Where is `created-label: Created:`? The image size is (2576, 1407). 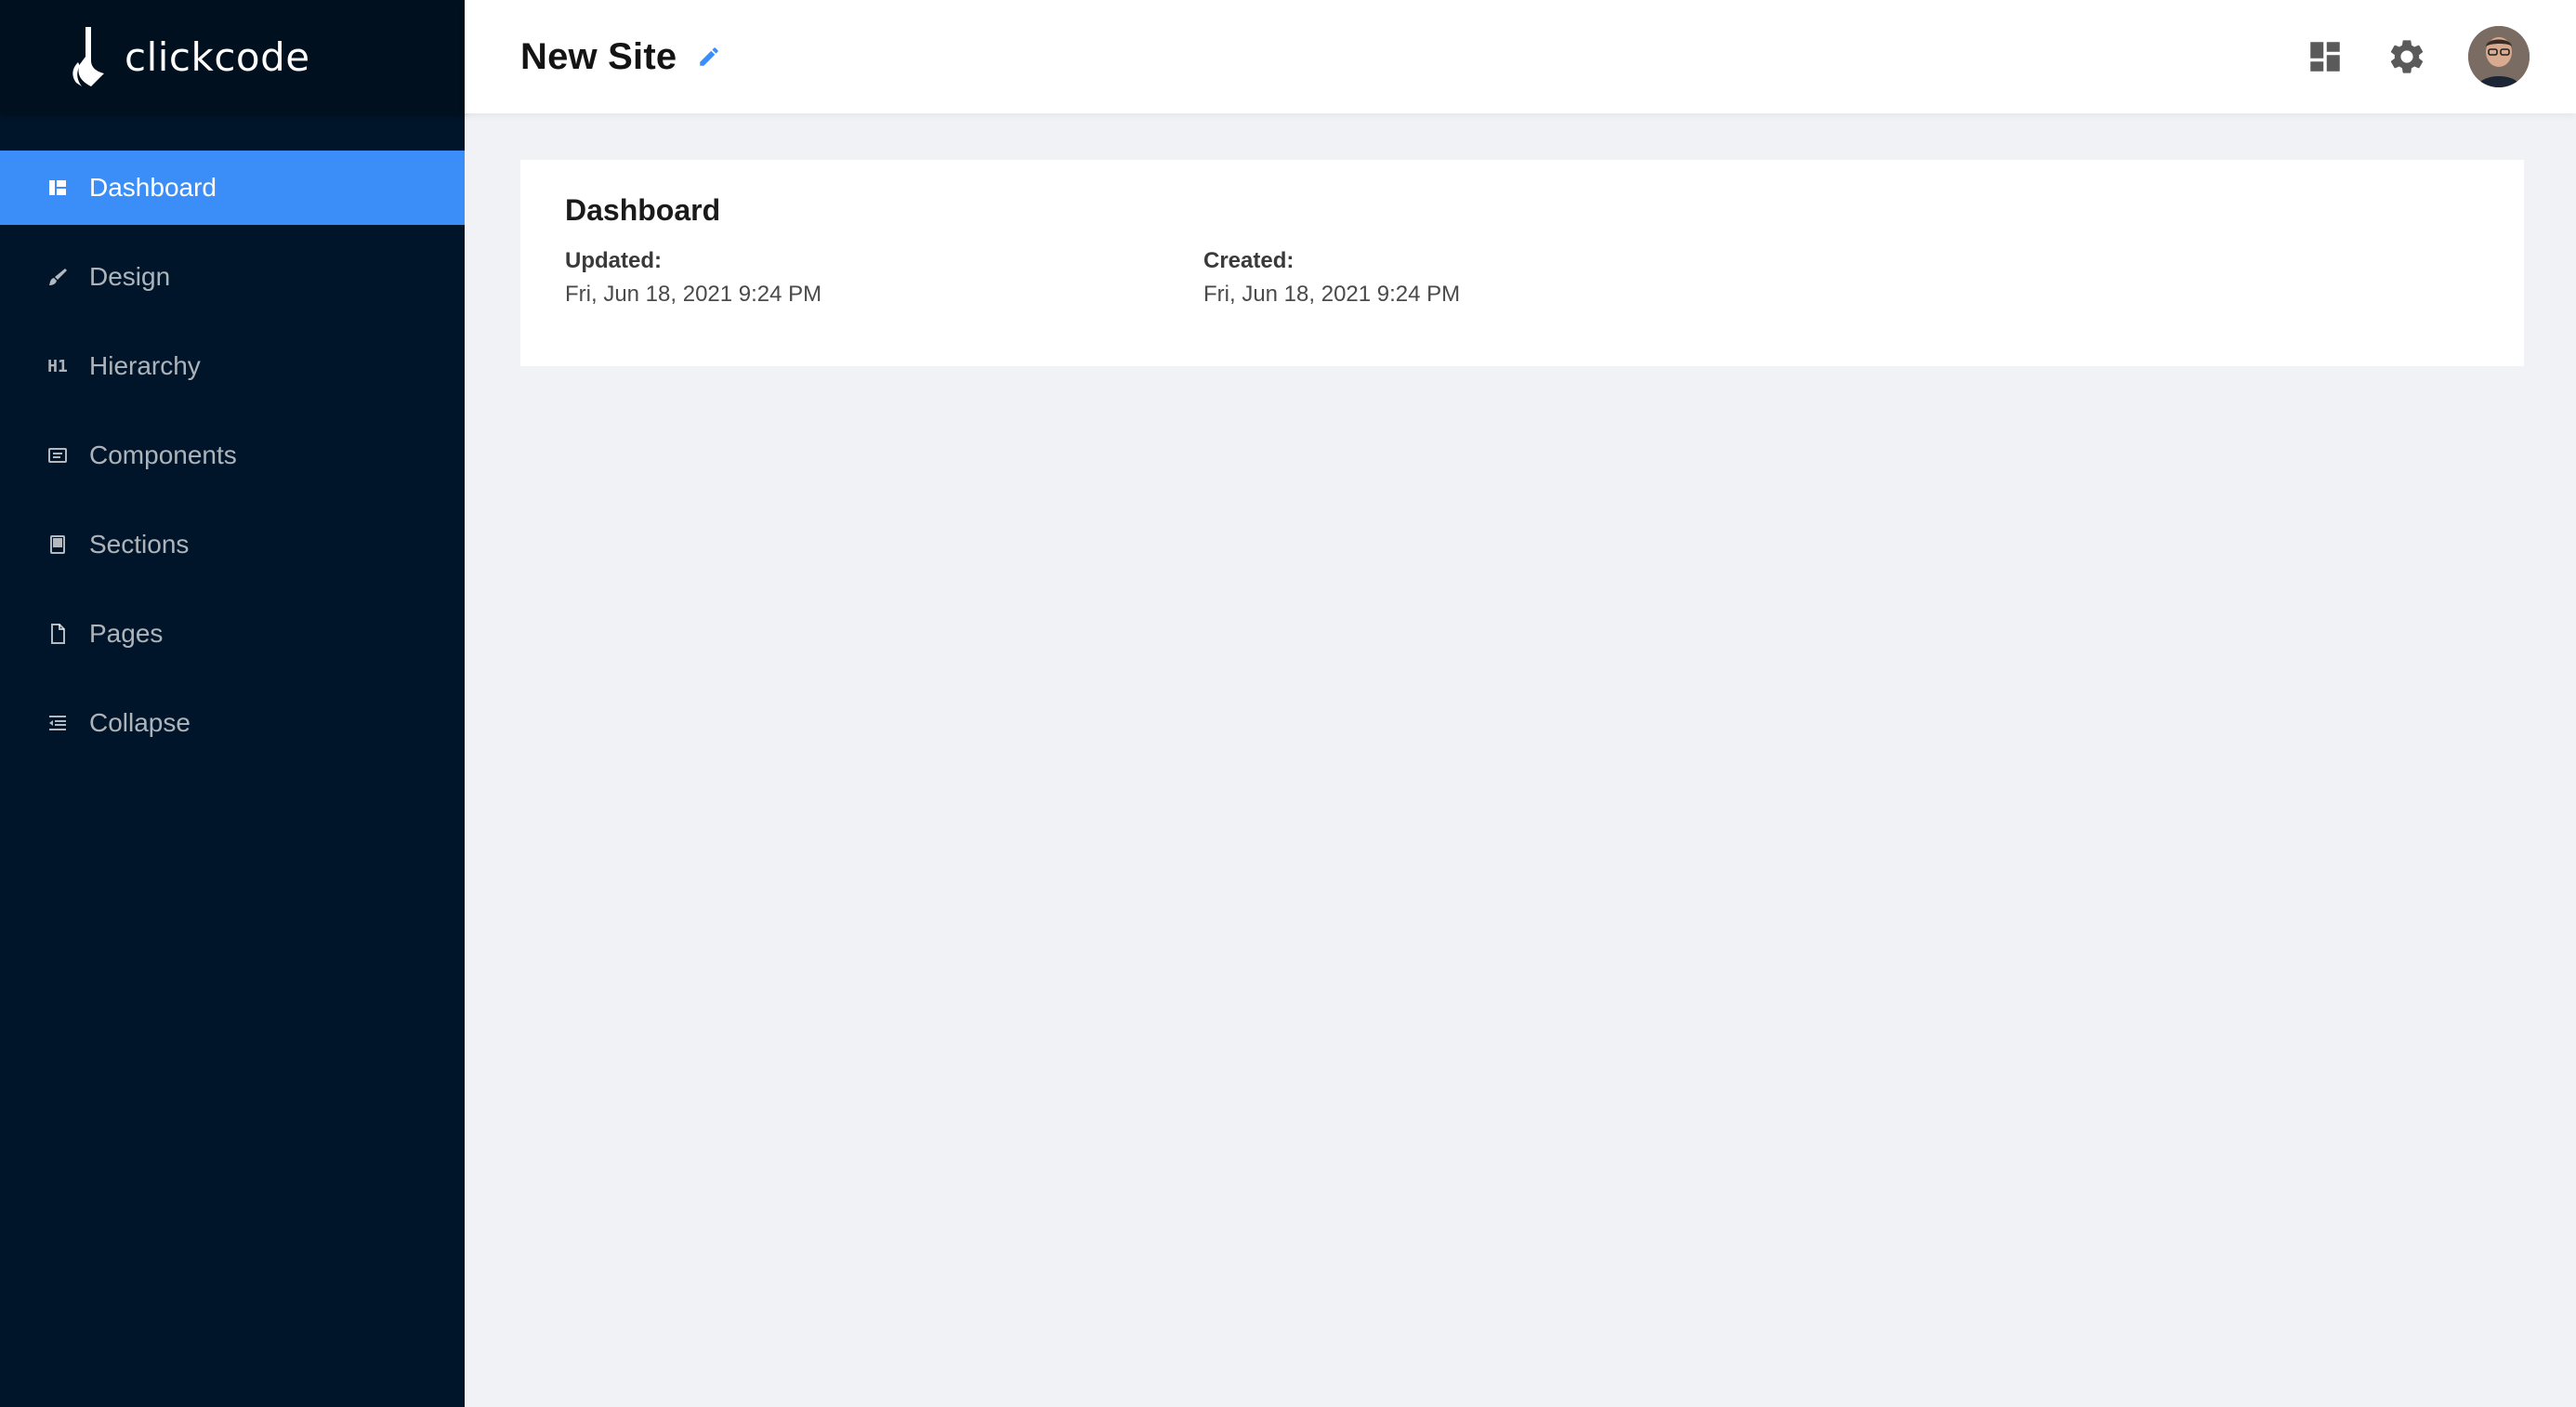
created-label: Created: is located at coordinates (1249, 260).